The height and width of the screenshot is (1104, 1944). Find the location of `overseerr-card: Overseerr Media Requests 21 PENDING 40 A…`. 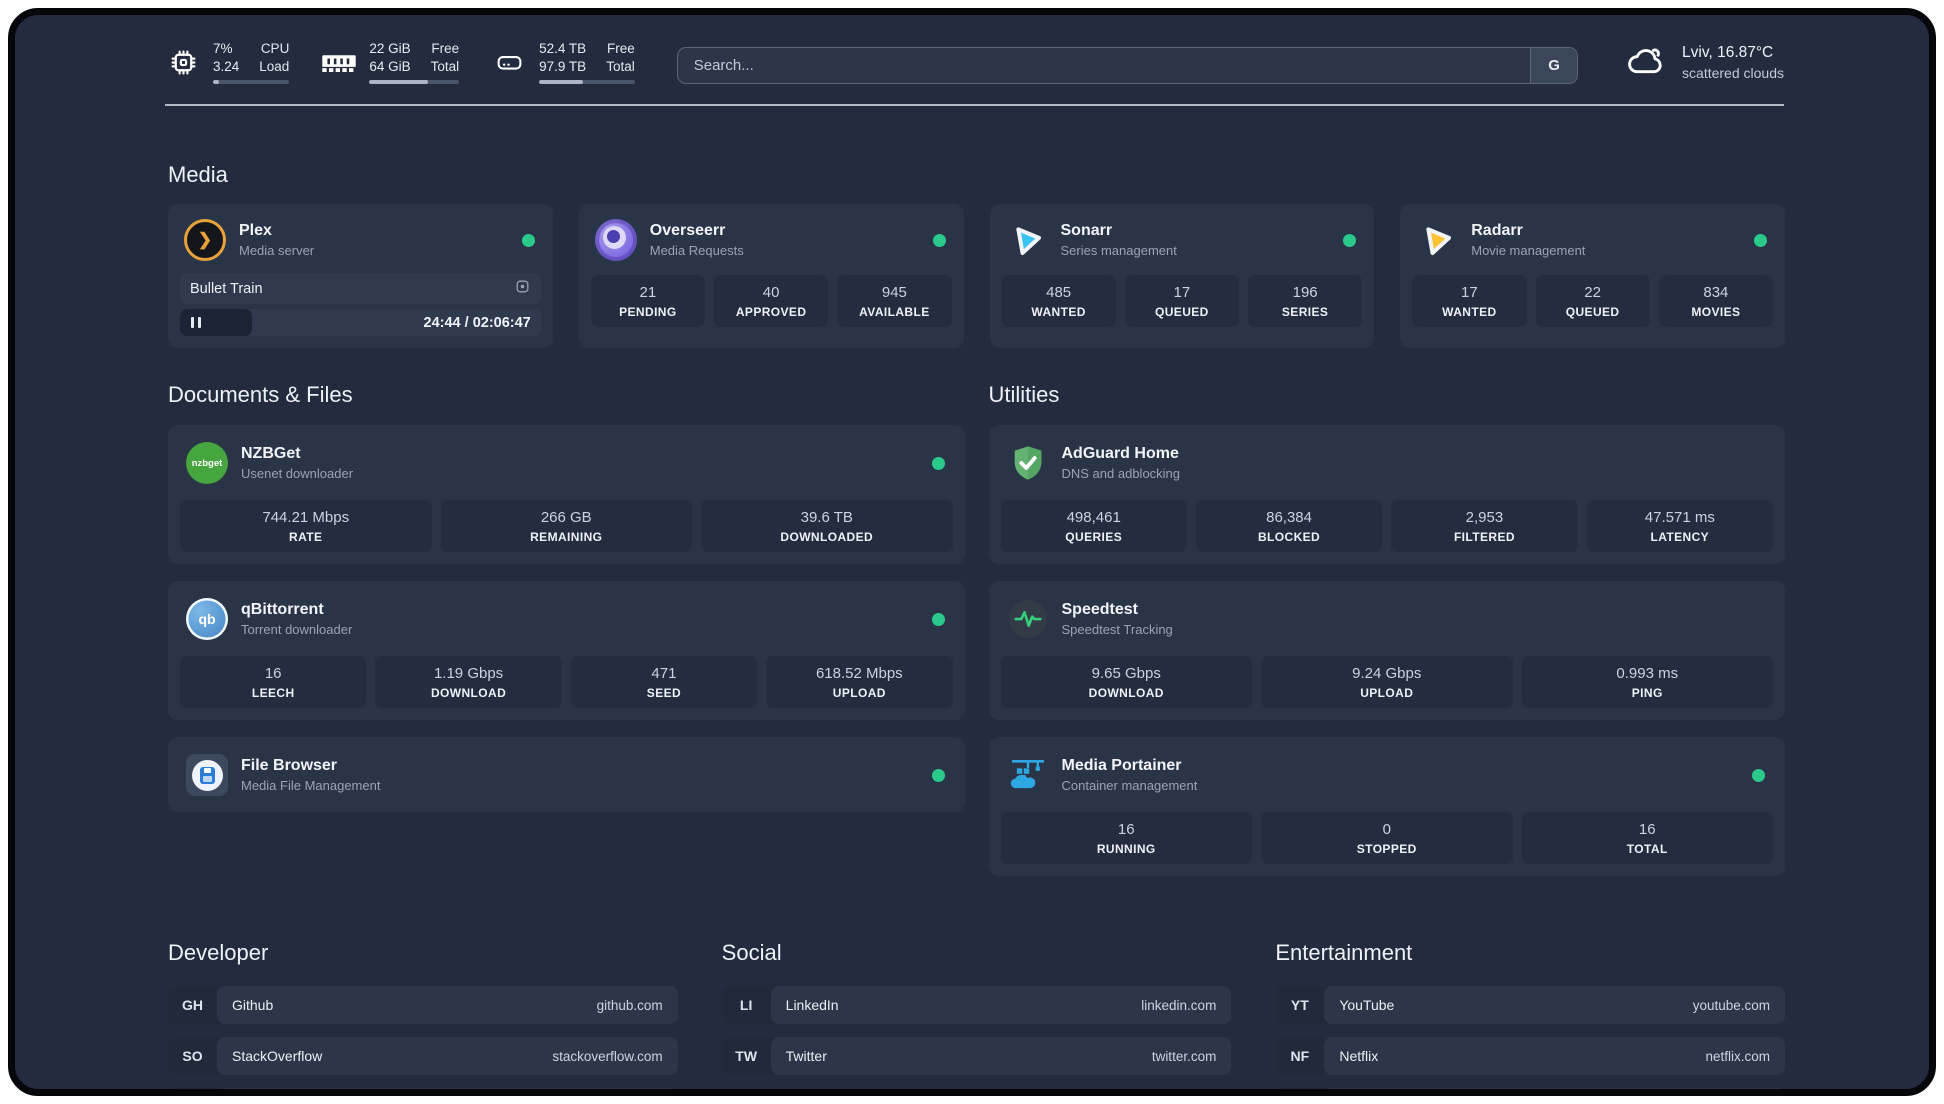

overseerr-card: Overseerr Media Requests 21 PENDING 40 A… is located at coordinates (771, 276).